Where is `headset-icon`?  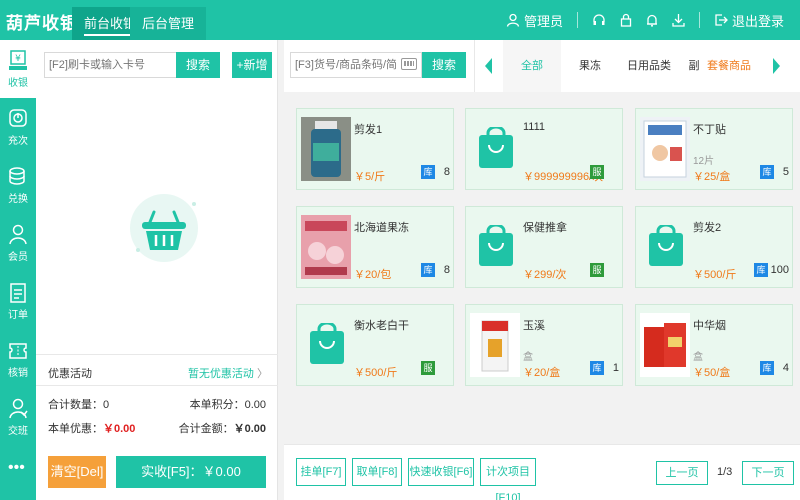
headset-icon is located at coordinates (599, 20).